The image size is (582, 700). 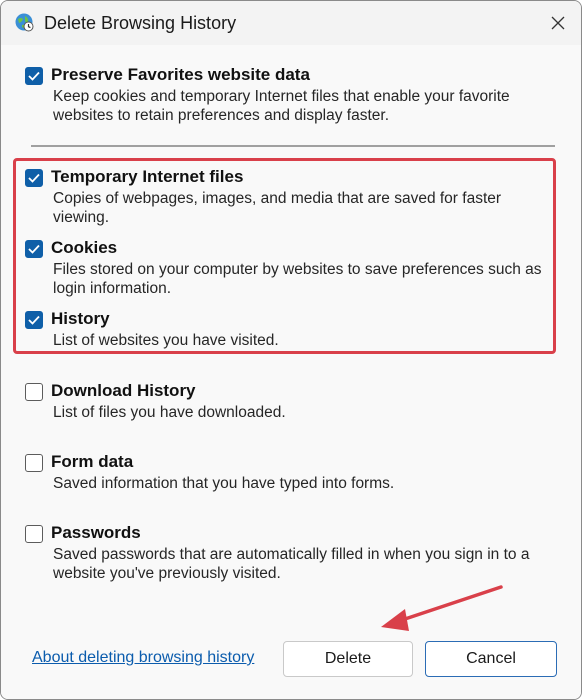 What do you see at coordinates (123, 390) in the screenshot?
I see `download-history-label: Download History` at bounding box center [123, 390].